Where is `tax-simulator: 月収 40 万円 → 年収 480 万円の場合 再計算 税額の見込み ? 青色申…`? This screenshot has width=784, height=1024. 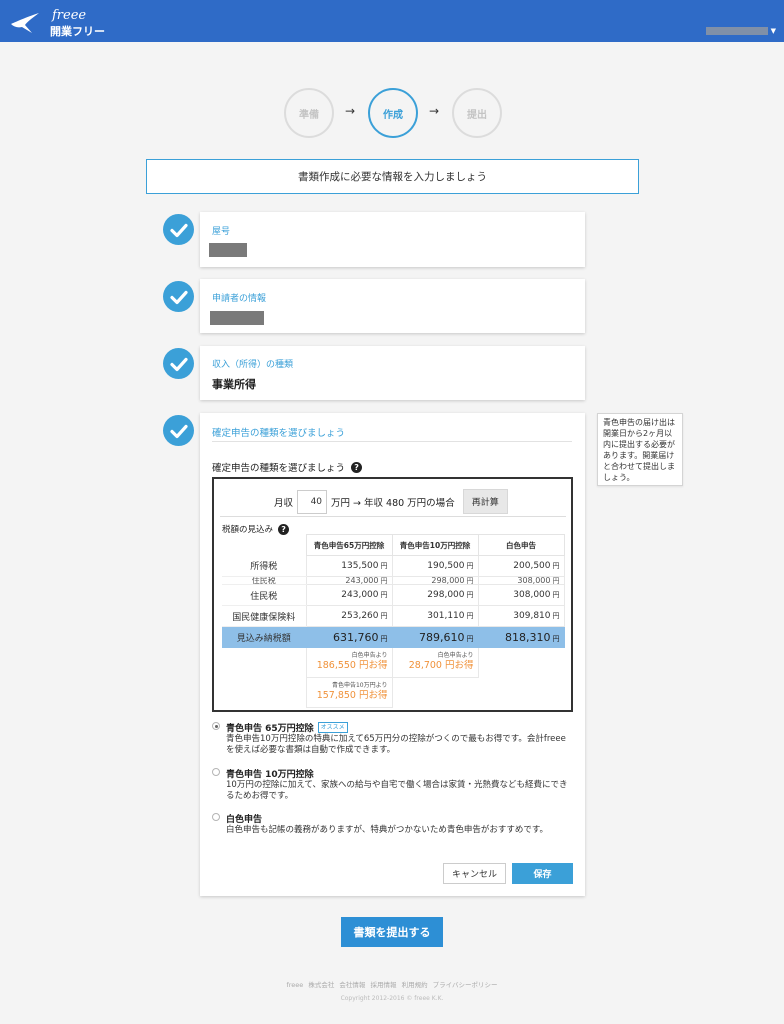 tax-simulator: 月収 40 万円 → 年収 480 万円の場合 再計算 税額の見込み ? 青色申… is located at coordinates (392, 594).